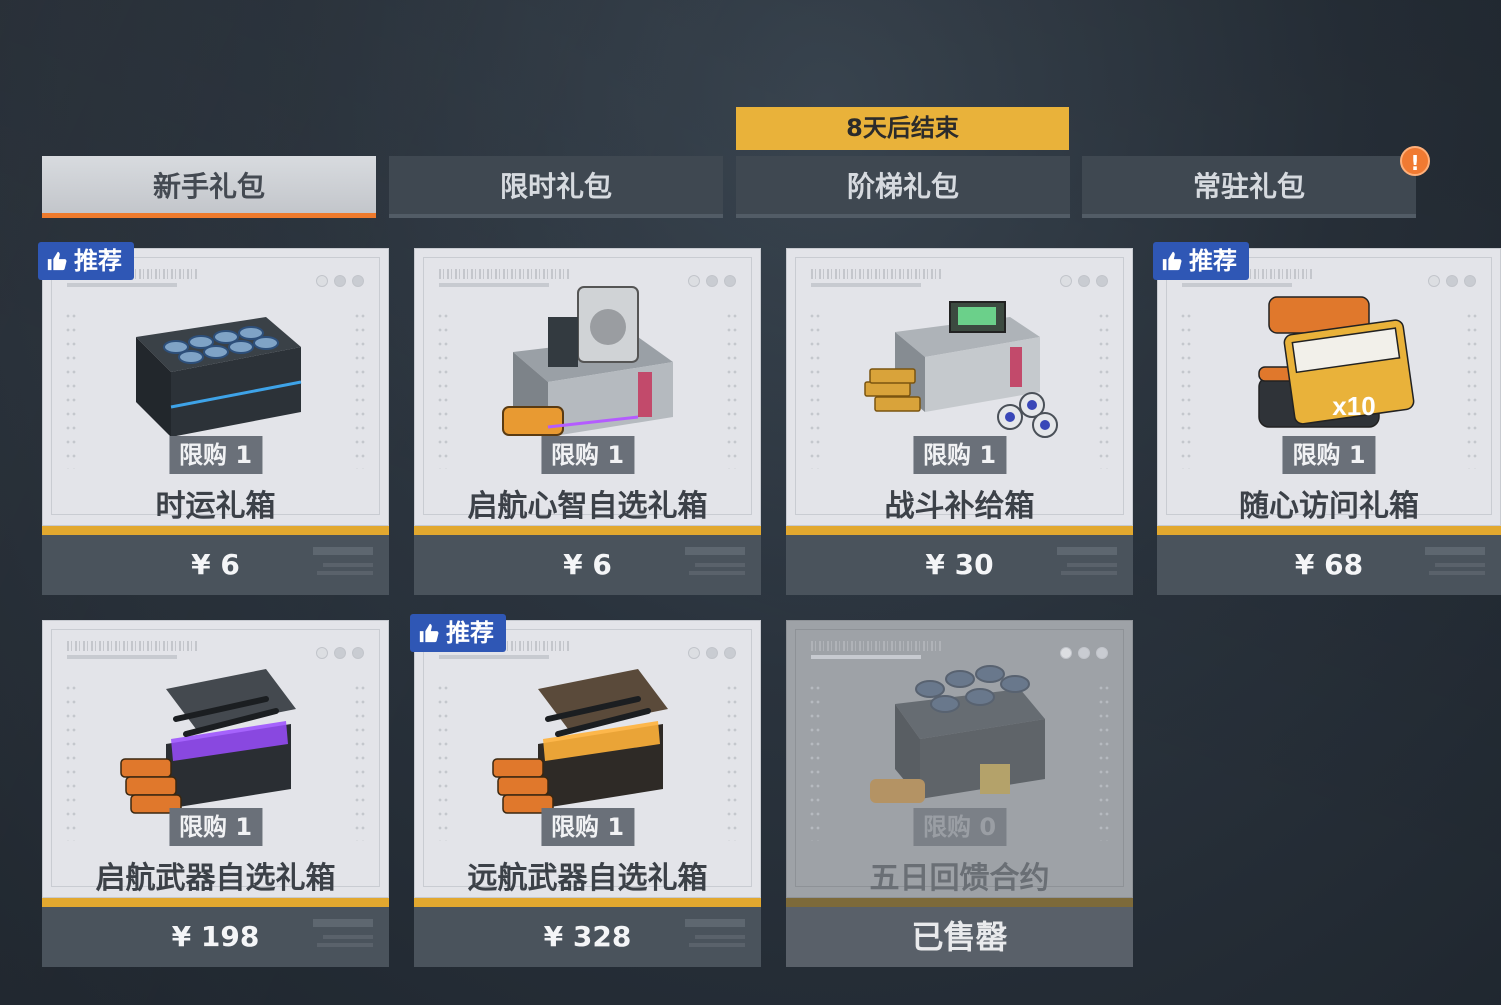 Image resolution: width=1501 pixels, height=1005 pixels. Describe the element at coordinates (1353, 406) in the screenshot. I see `svg-text: x10` at that location.